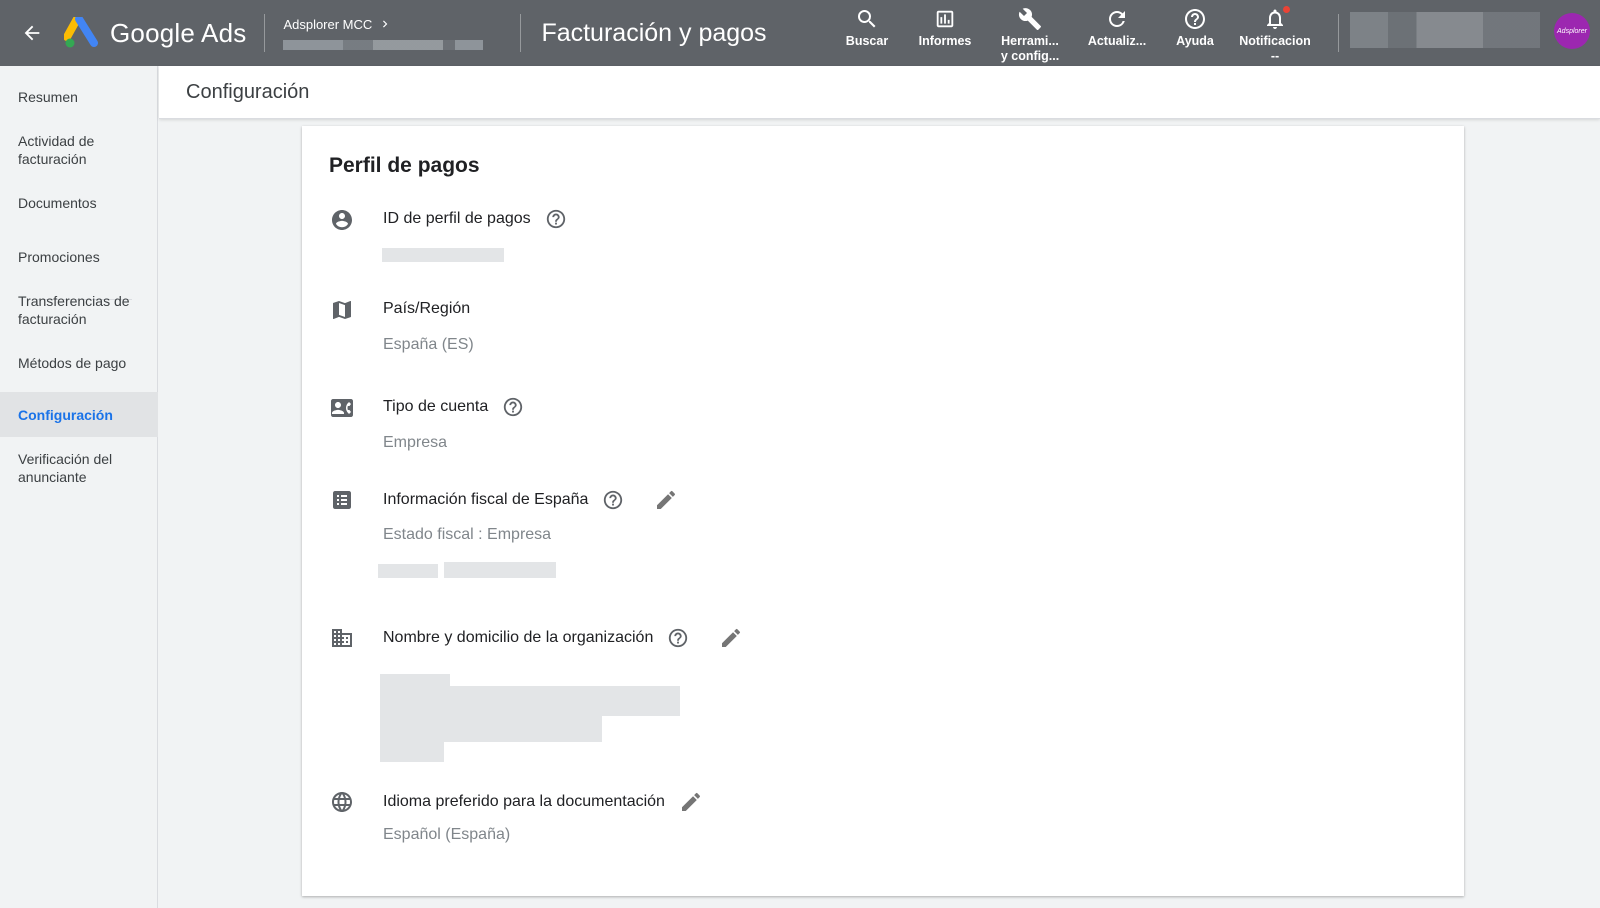  What do you see at coordinates (443, 255) in the screenshot?
I see `payments-profile-id-redacted` at bounding box center [443, 255].